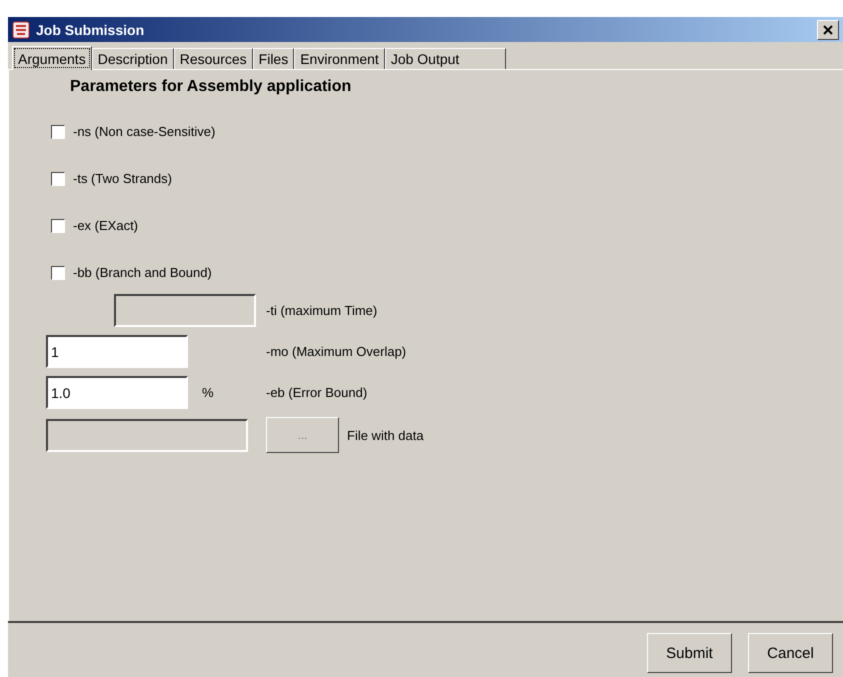 The image size is (843, 677). Describe the element at coordinates (133, 58) in the screenshot. I see `tab: Description` at that location.